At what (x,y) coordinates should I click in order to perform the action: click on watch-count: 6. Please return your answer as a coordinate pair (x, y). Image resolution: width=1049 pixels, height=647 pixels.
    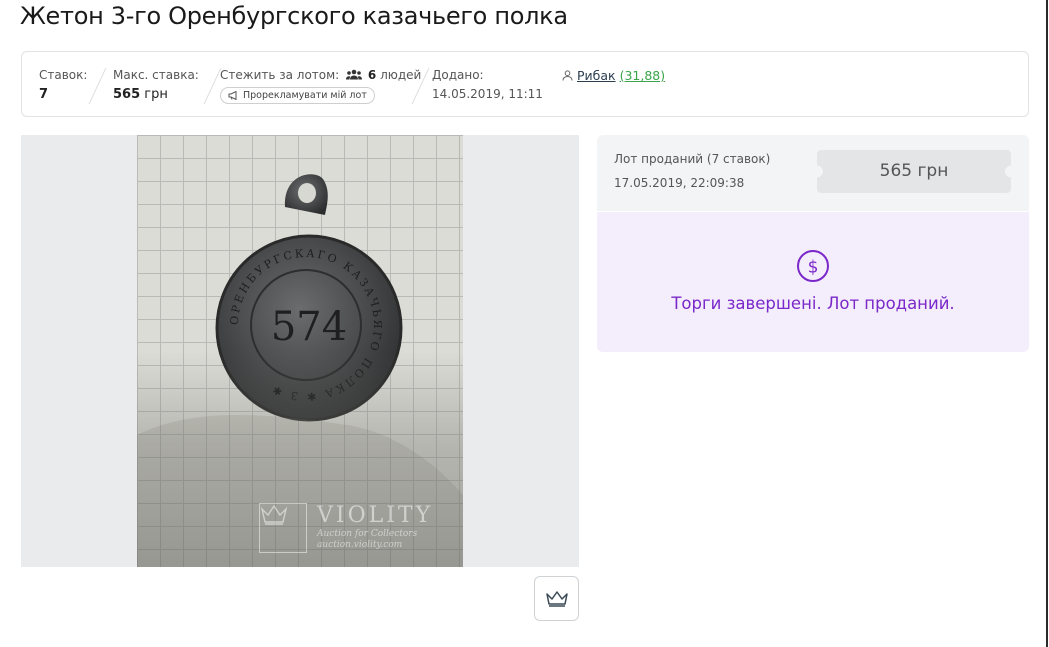
    Looking at the image, I should click on (372, 75).